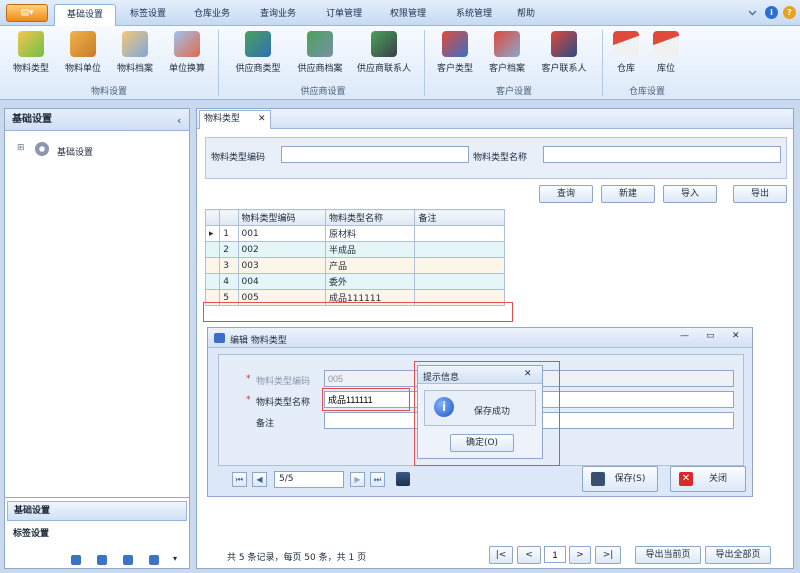 The width and height of the screenshot is (800, 573). I want to click on table-row: ▸ 1 001 原材料, so click(354, 233).